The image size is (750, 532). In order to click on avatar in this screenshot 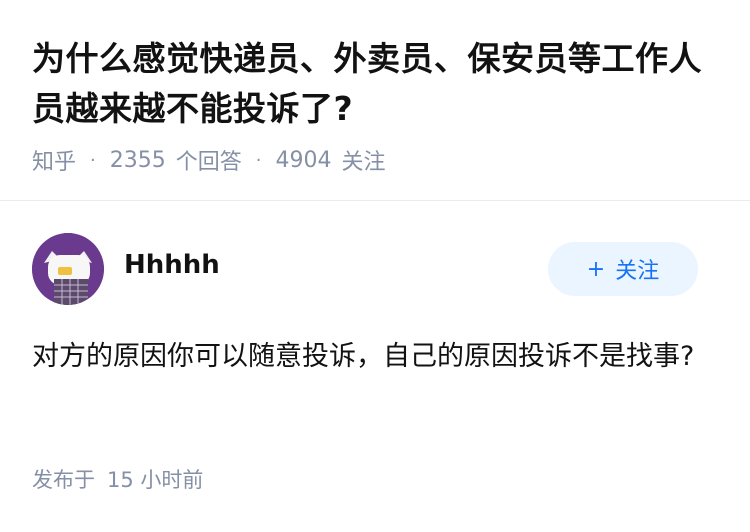, I will do `click(68, 269)`.